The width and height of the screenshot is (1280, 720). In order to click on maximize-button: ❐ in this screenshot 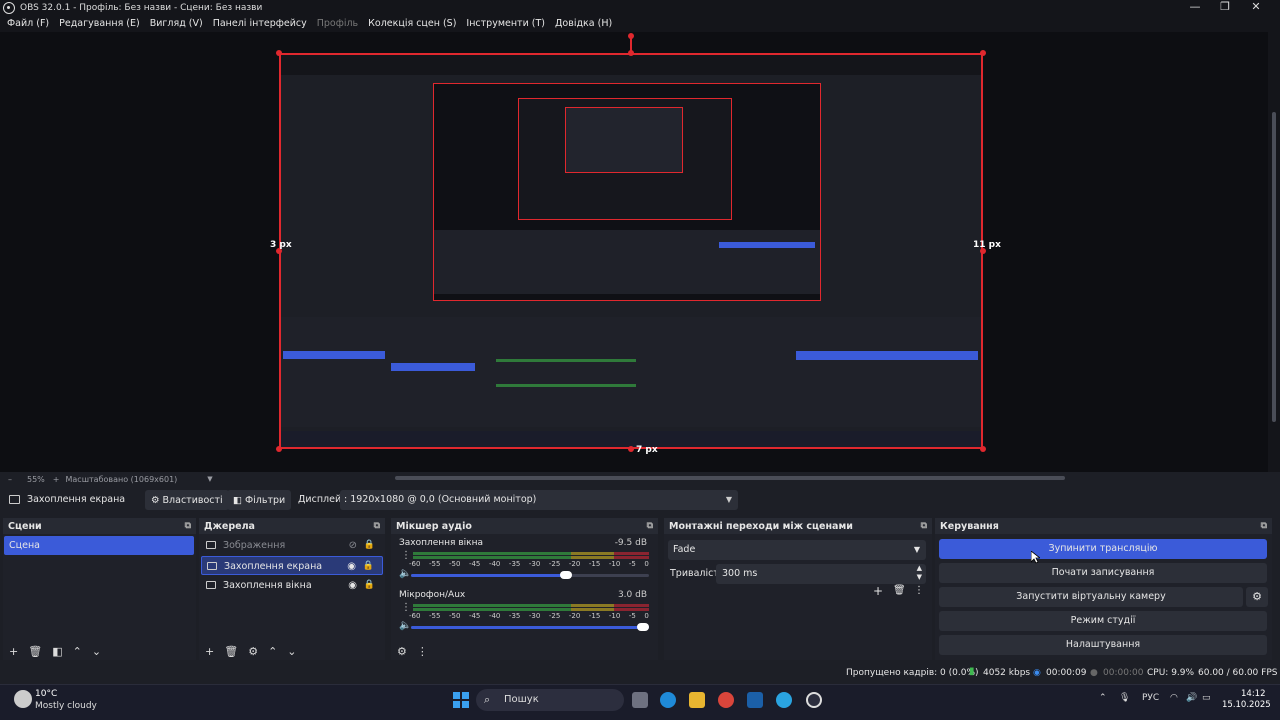, I will do `click(1225, 7)`.